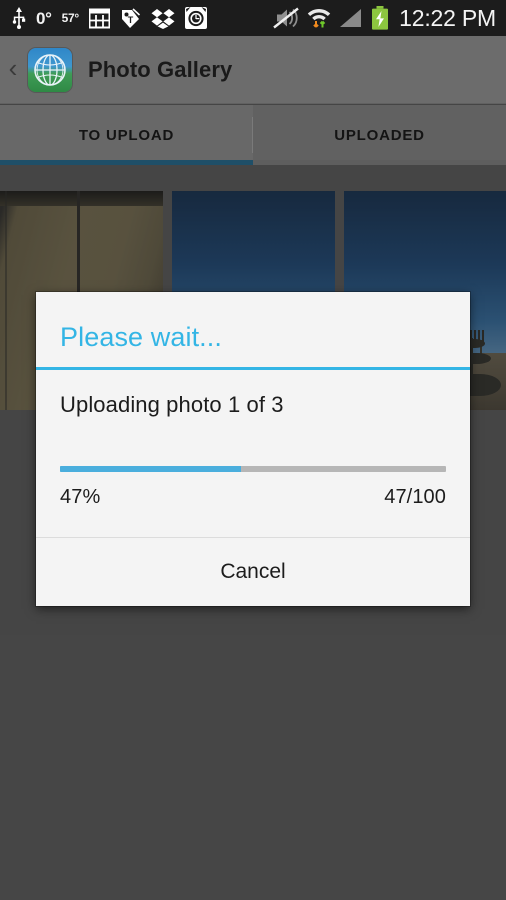 This screenshot has height=900, width=506. Describe the element at coordinates (253, 463) in the screenshot. I see `progress-section: 47% 47/100` at that location.